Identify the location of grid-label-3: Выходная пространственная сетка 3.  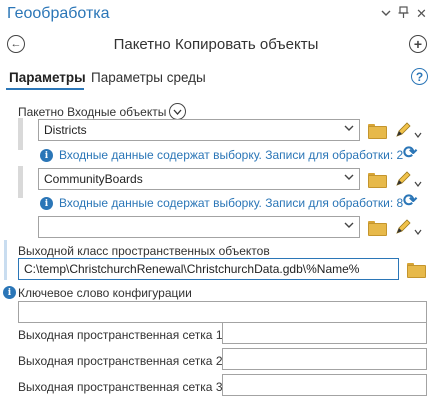
(120, 387).